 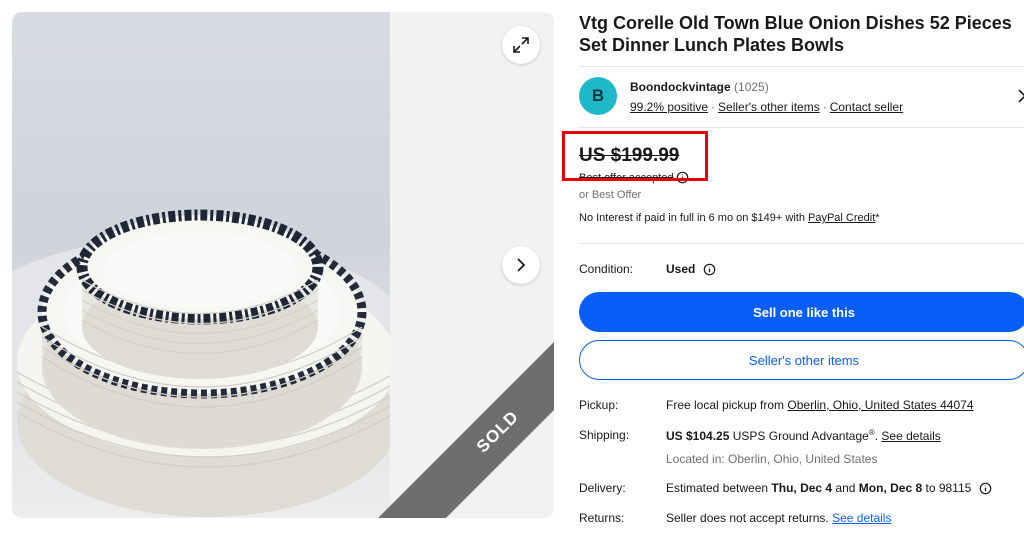 What do you see at coordinates (877, 218) in the screenshot?
I see `credit-suffix: *` at bounding box center [877, 218].